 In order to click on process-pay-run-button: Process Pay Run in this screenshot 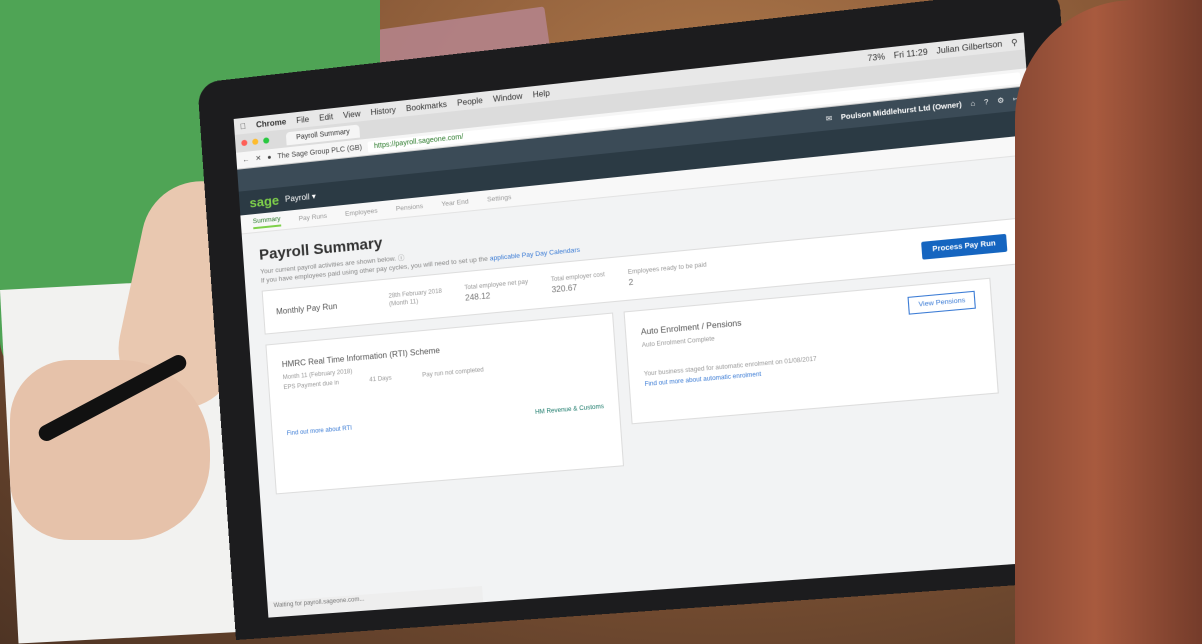, I will do `click(964, 246)`.